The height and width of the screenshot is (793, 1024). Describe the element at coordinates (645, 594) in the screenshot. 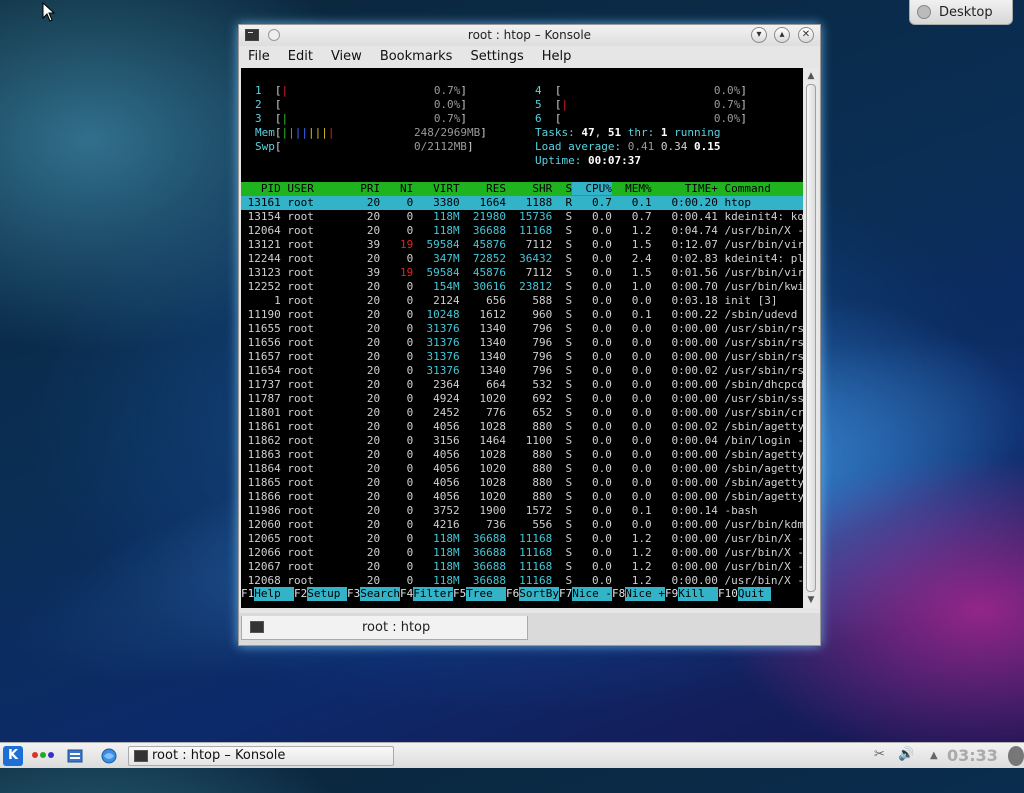

I see `fkey-label: Nice +` at that location.